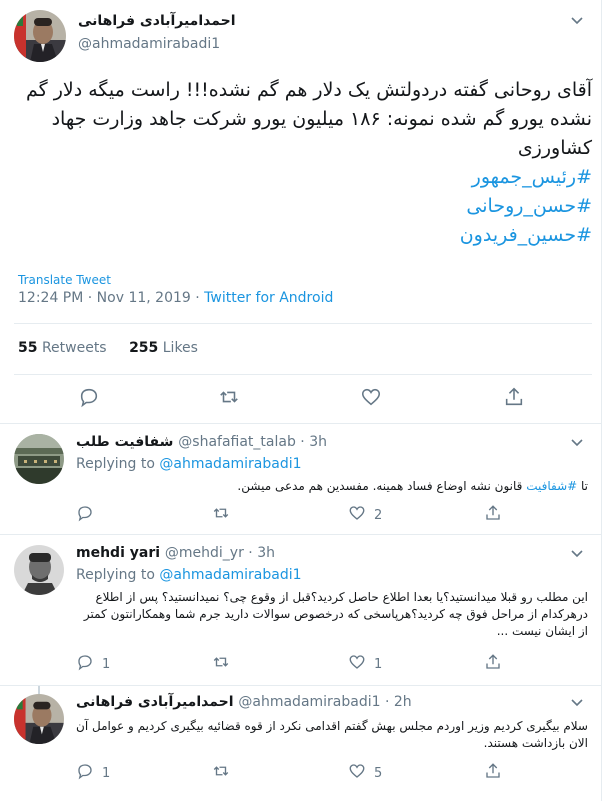 The width and height of the screenshot is (612, 801). Describe the element at coordinates (220, 553) in the screenshot. I see `reply-author-handle: @mehdi_yr · 3h` at that location.